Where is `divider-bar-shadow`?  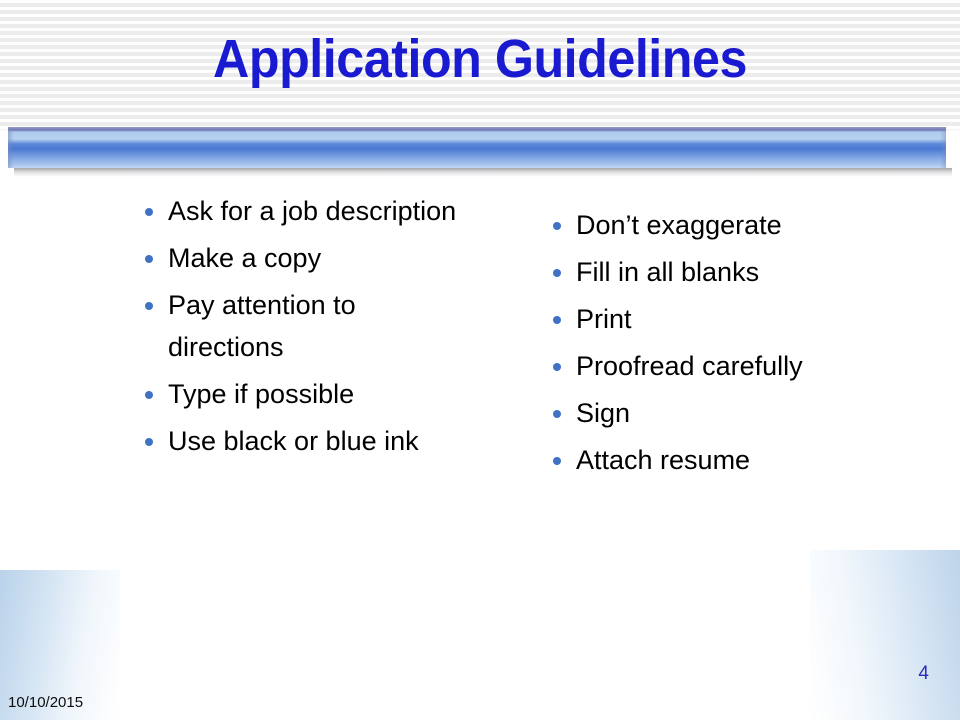 divider-bar-shadow is located at coordinates (483, 172).